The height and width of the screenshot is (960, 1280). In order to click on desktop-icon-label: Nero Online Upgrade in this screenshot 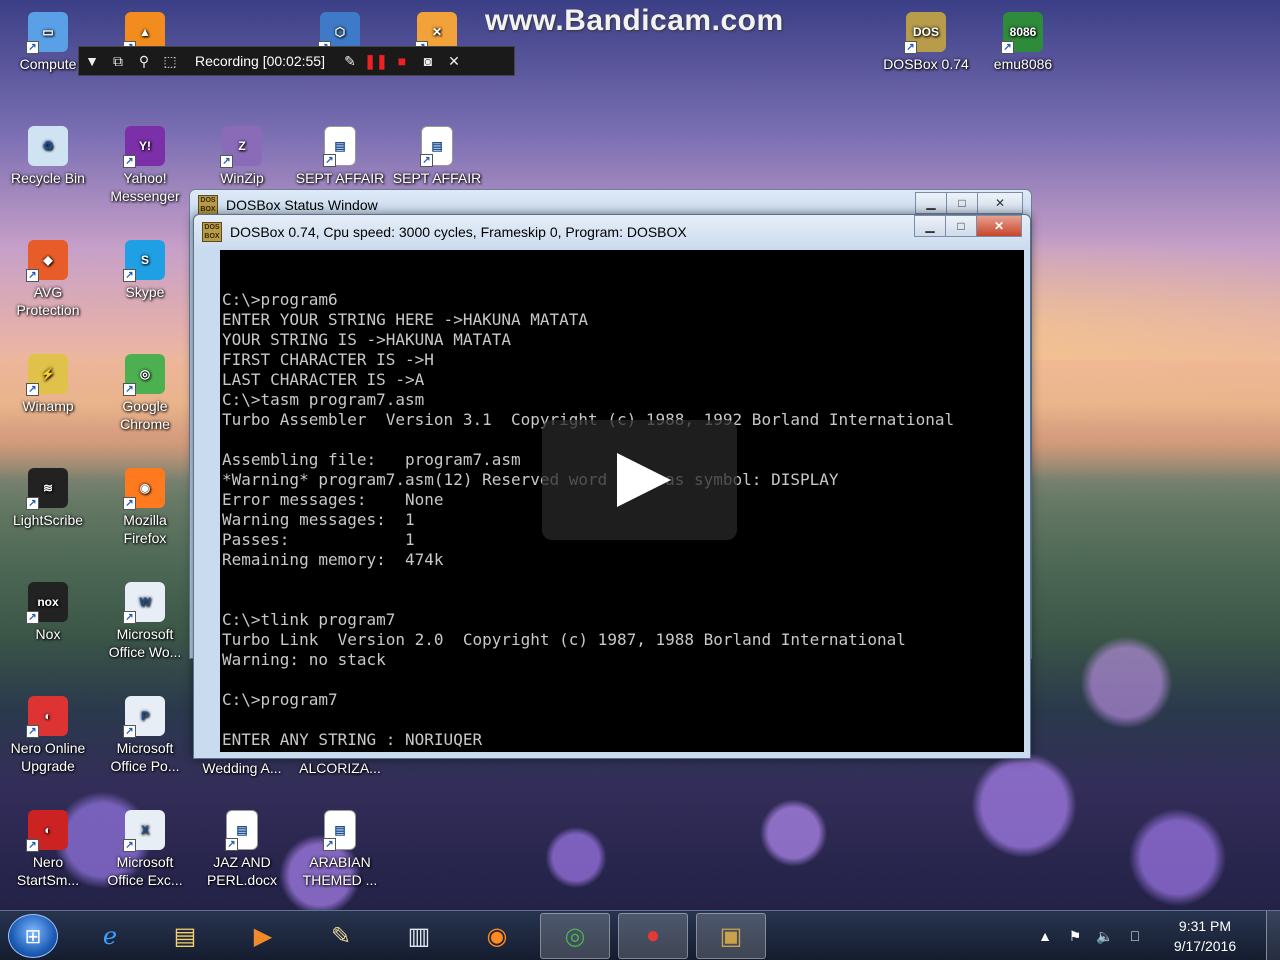, I will do `click(48, 757)`.